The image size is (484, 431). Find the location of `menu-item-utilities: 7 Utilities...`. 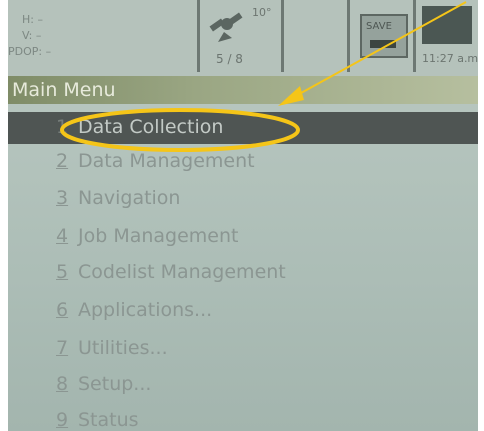

menu-item-utilities: 7 Utilities... is located at coordinates (243, 349).